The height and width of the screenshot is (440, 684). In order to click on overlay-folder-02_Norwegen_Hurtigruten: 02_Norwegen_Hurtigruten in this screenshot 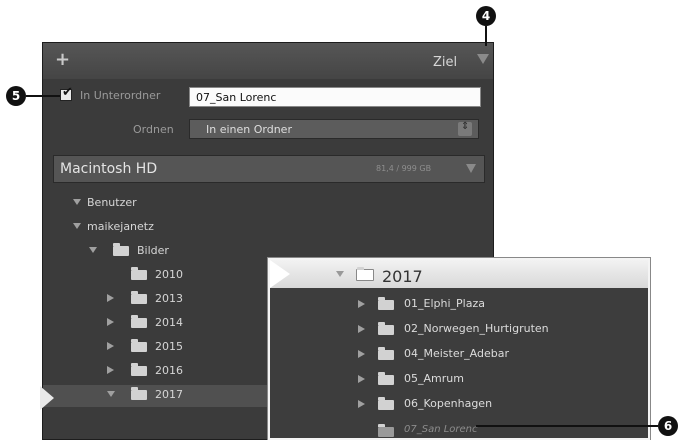, I will do `click(459, 329)`.